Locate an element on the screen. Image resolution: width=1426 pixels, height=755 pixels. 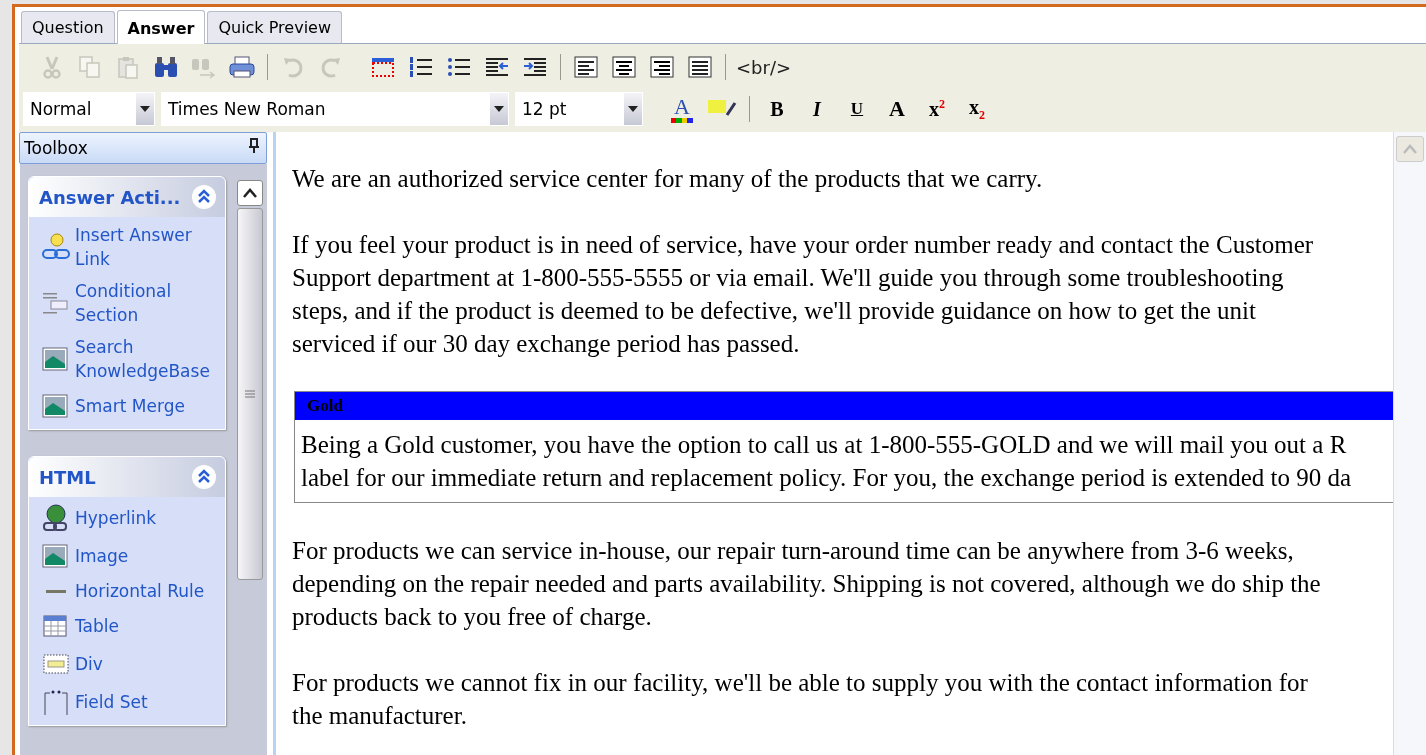
grip-icon is located at coordinates (250, 394).